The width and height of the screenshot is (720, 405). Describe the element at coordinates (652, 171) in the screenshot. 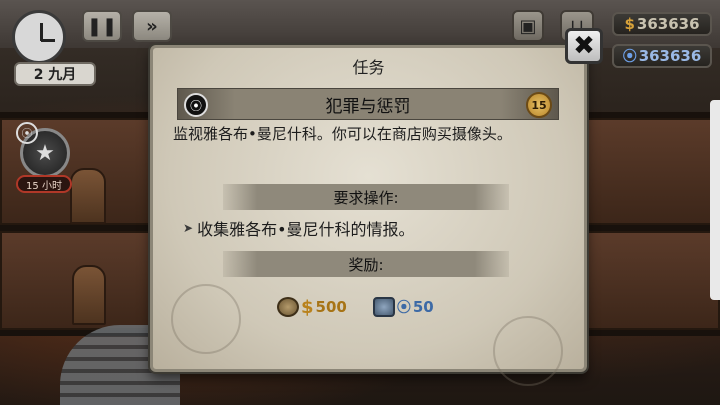

I see `room-right-upper` at that location.